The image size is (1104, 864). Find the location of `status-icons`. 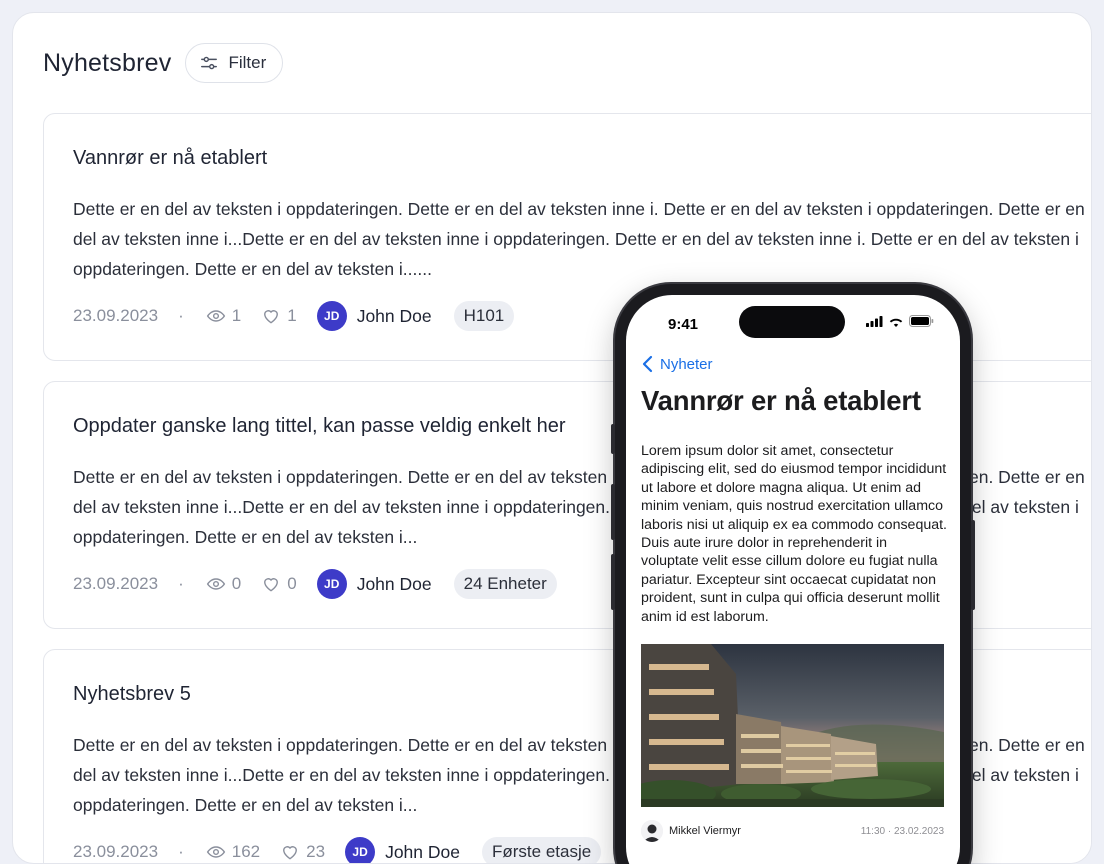

status-icons is located at coordinates (900, 321).